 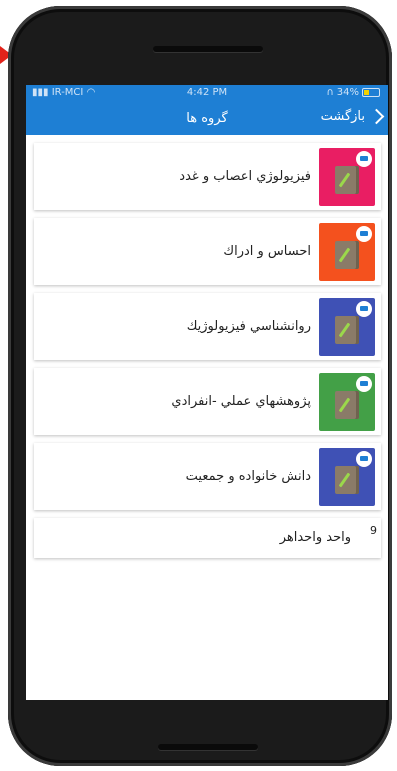 What do you see at coordinates (267, 251) in the screenshot?
I see `group-label: احساس و ادراك` at bounding box center [267, 251].